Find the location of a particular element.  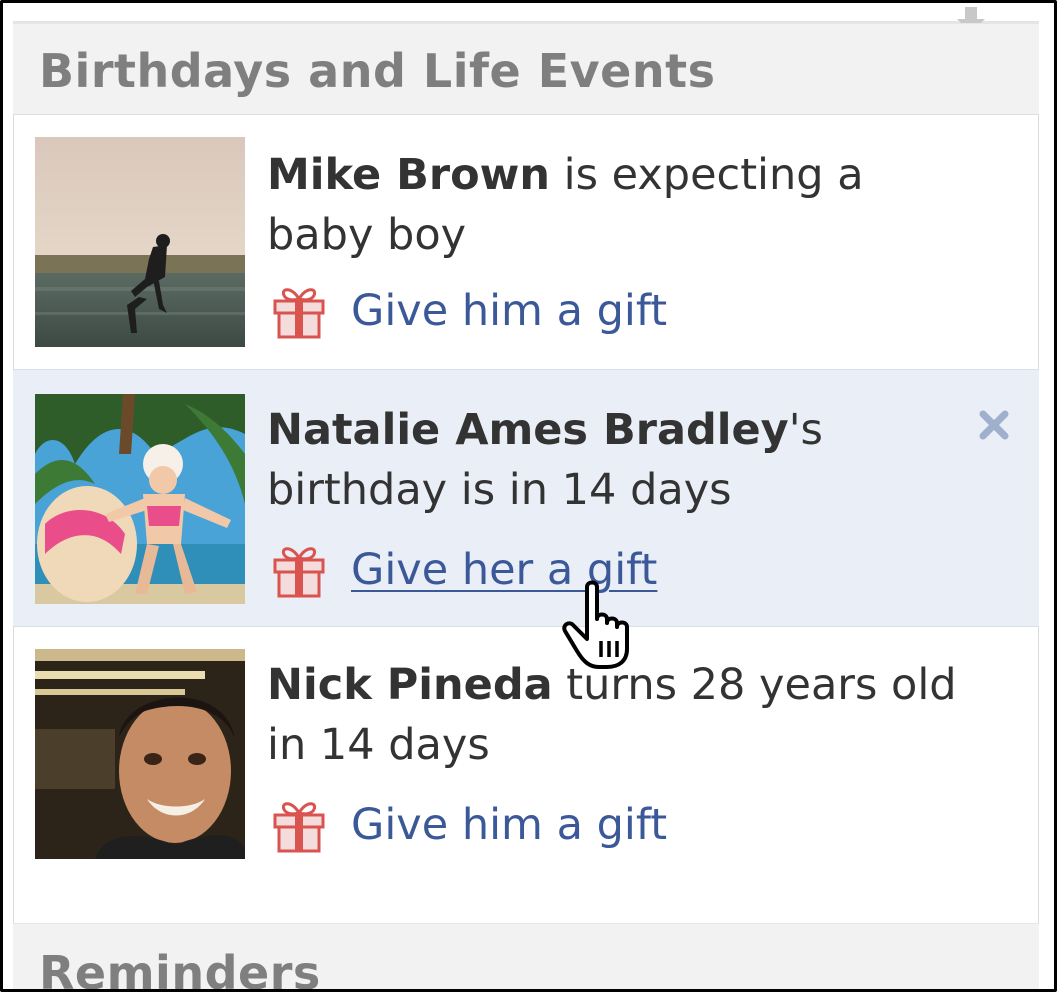

section-title: Birthdays and Life Events is located at coordinates (377, 71).